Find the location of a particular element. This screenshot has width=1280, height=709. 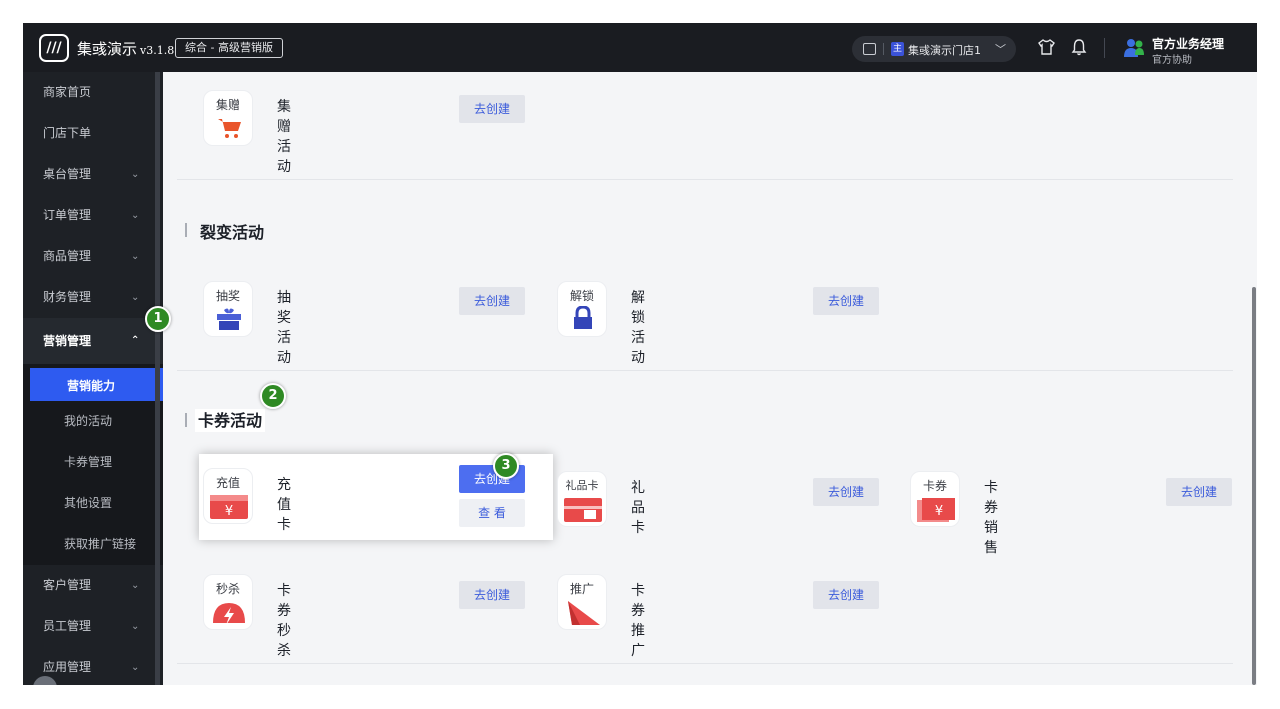

sidebar-sub-my-activities: 我的活动 is located at coordinates (93, 421).